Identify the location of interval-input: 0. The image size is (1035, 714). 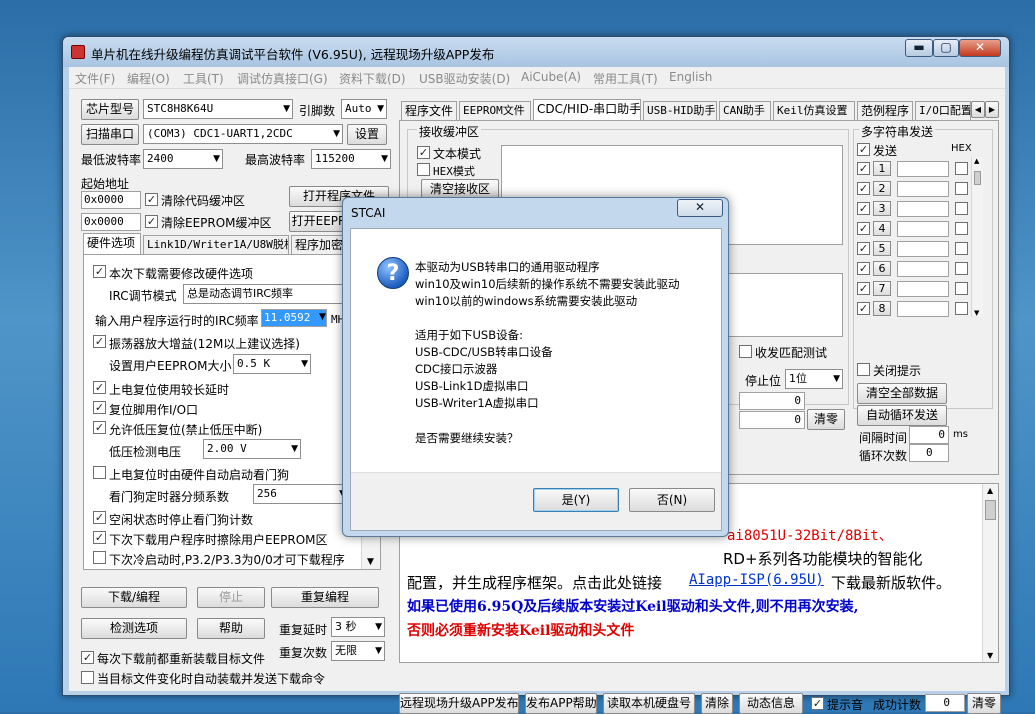
(929, 435).